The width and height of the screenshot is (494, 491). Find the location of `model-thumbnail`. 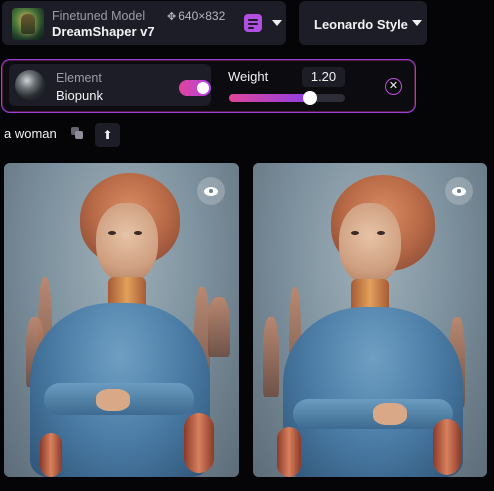

model-thumbnail is located at coordinates (28, 24).